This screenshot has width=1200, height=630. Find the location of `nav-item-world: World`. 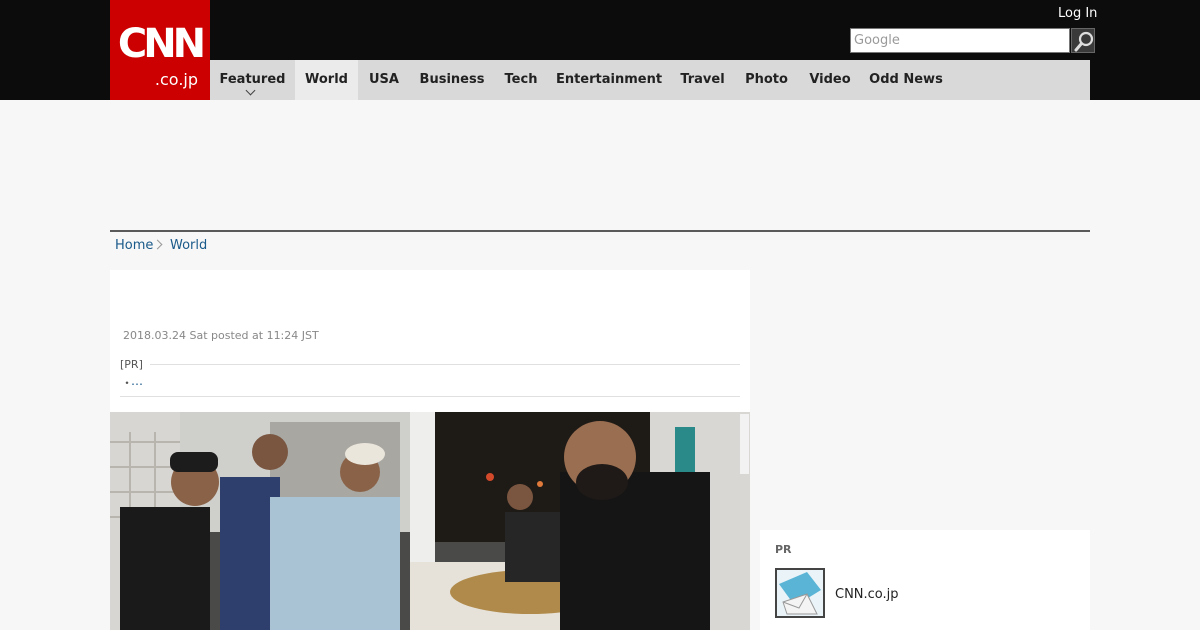

nav-item-world: World is located at coordinates (326, 80).